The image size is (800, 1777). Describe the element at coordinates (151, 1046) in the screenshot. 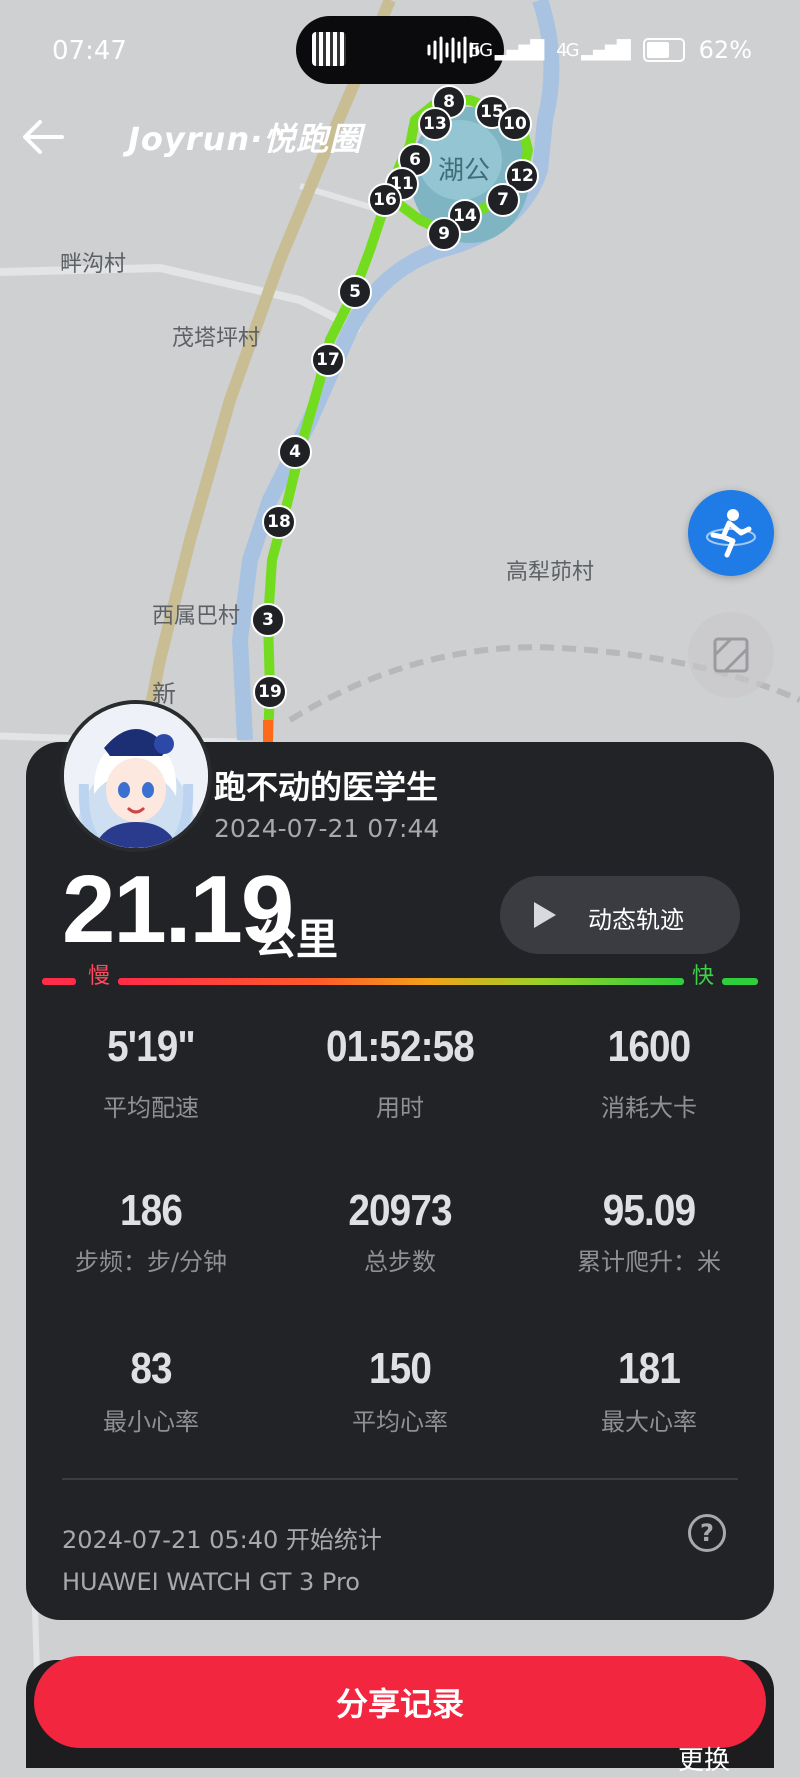

I see `stat-value: 5'19"` at that location.